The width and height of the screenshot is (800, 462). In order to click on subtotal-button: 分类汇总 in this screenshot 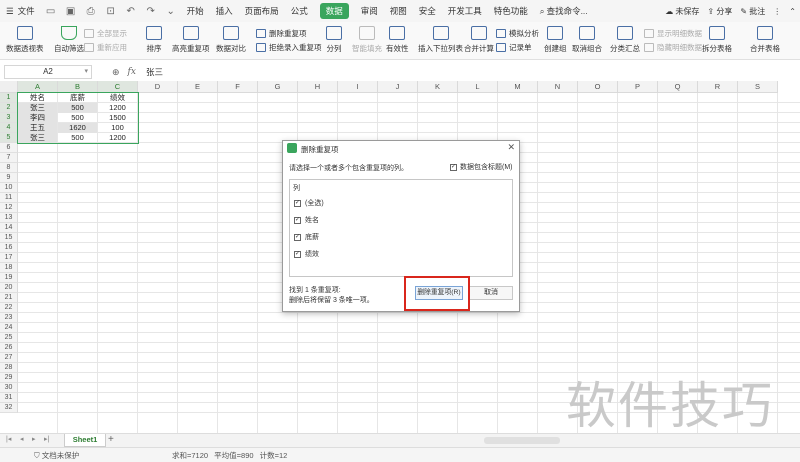, I will do `click(625, 40)`.